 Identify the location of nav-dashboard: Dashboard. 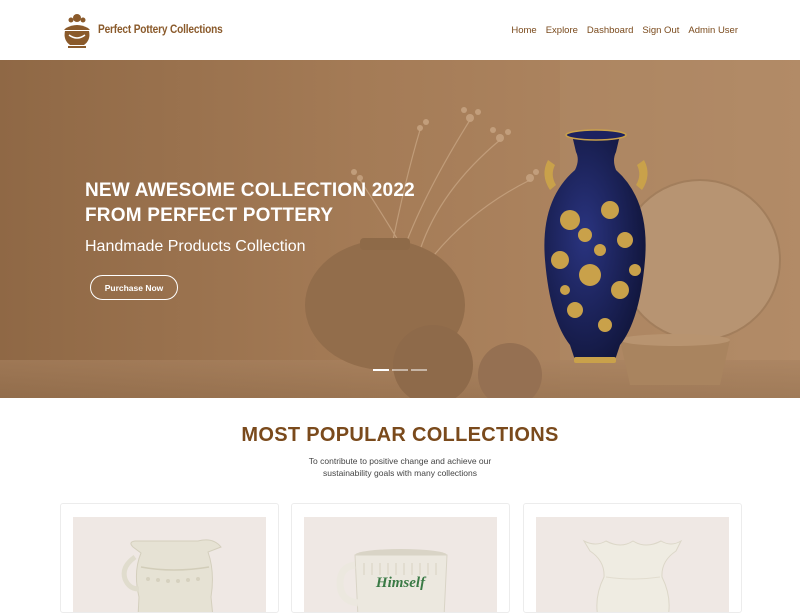
(610, 30).